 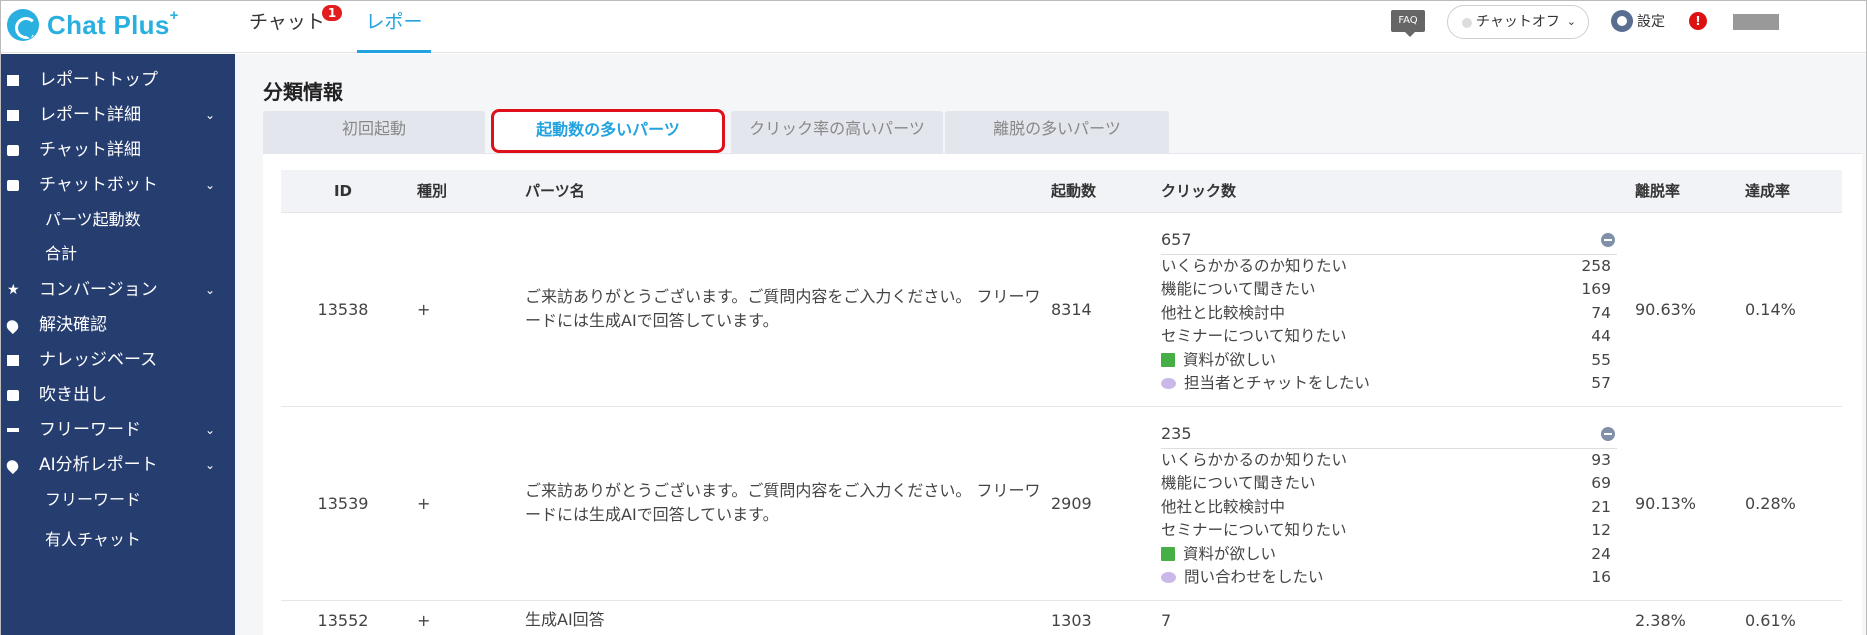 I want to click on nav-tab-chat: チャット 1, so click(x=295, y=27).